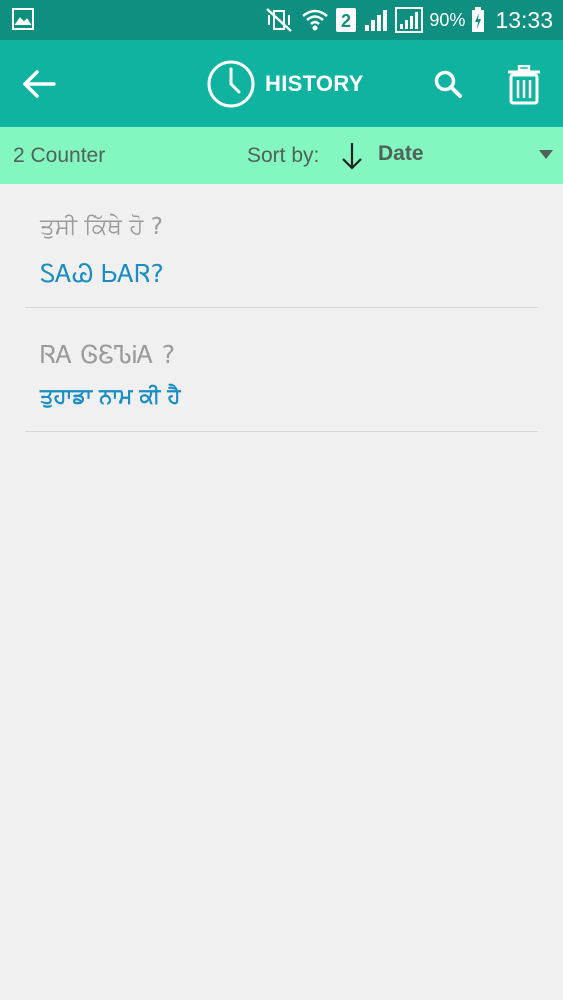 This screenshot has width=563, height=1000. Describe the element at coordinates (102, 273) in the screenshot. I see `translation-text: ᏚᎪᏊ ᏏᎪᏒ?` at that location.